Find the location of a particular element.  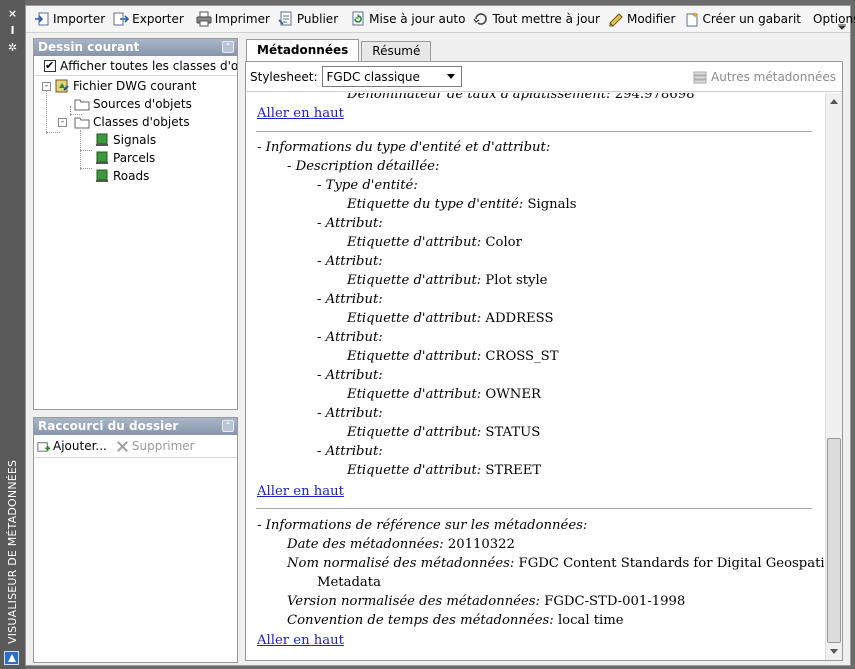

properties-icon: ✲ is located at coordinates (12, 47).